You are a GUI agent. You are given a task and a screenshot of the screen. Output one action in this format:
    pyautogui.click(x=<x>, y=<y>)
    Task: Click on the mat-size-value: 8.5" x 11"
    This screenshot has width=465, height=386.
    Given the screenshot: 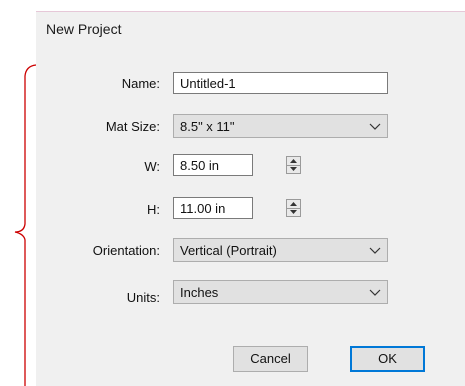 What is the action you would take?
    pyautogui.click(x=207, y=126)
    